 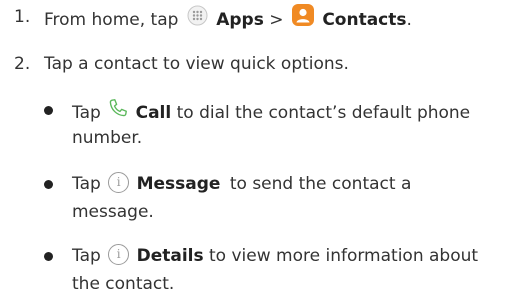 I want to click on option-line-2: message., so click(x=113, y=212).